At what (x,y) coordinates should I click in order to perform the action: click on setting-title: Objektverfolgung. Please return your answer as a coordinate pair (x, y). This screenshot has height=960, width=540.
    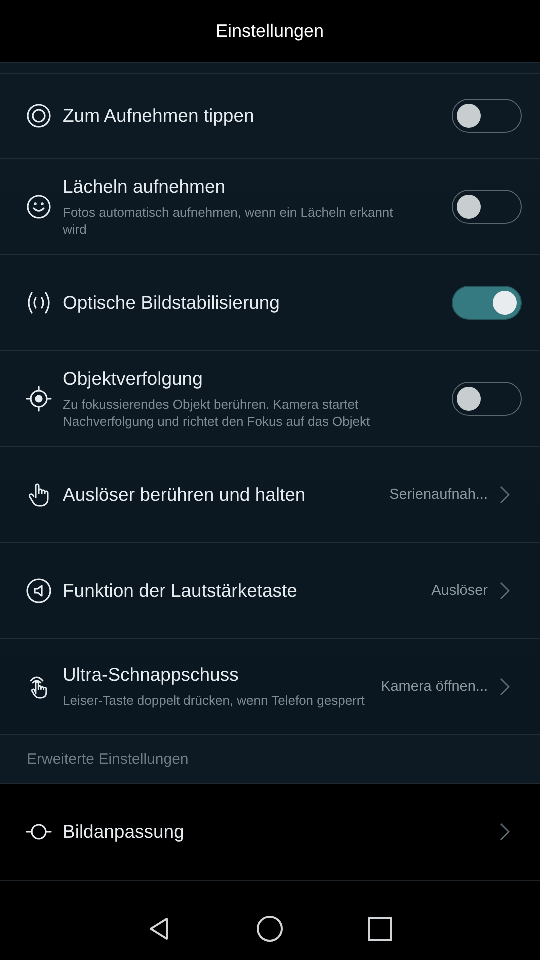
    Looking at the image, I should click on (133, 379).